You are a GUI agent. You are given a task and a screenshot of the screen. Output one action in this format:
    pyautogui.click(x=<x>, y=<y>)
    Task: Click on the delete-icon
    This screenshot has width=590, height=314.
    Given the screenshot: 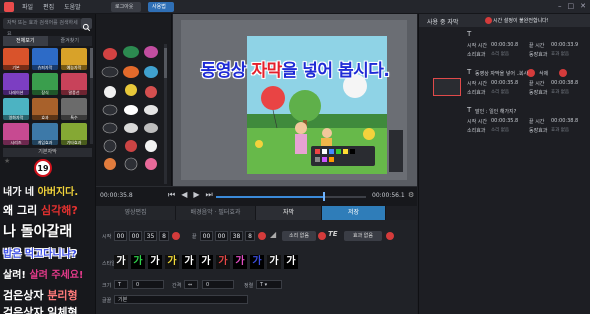 What is the action you would take?
    pyautogui.click(x=563, y=73)
    